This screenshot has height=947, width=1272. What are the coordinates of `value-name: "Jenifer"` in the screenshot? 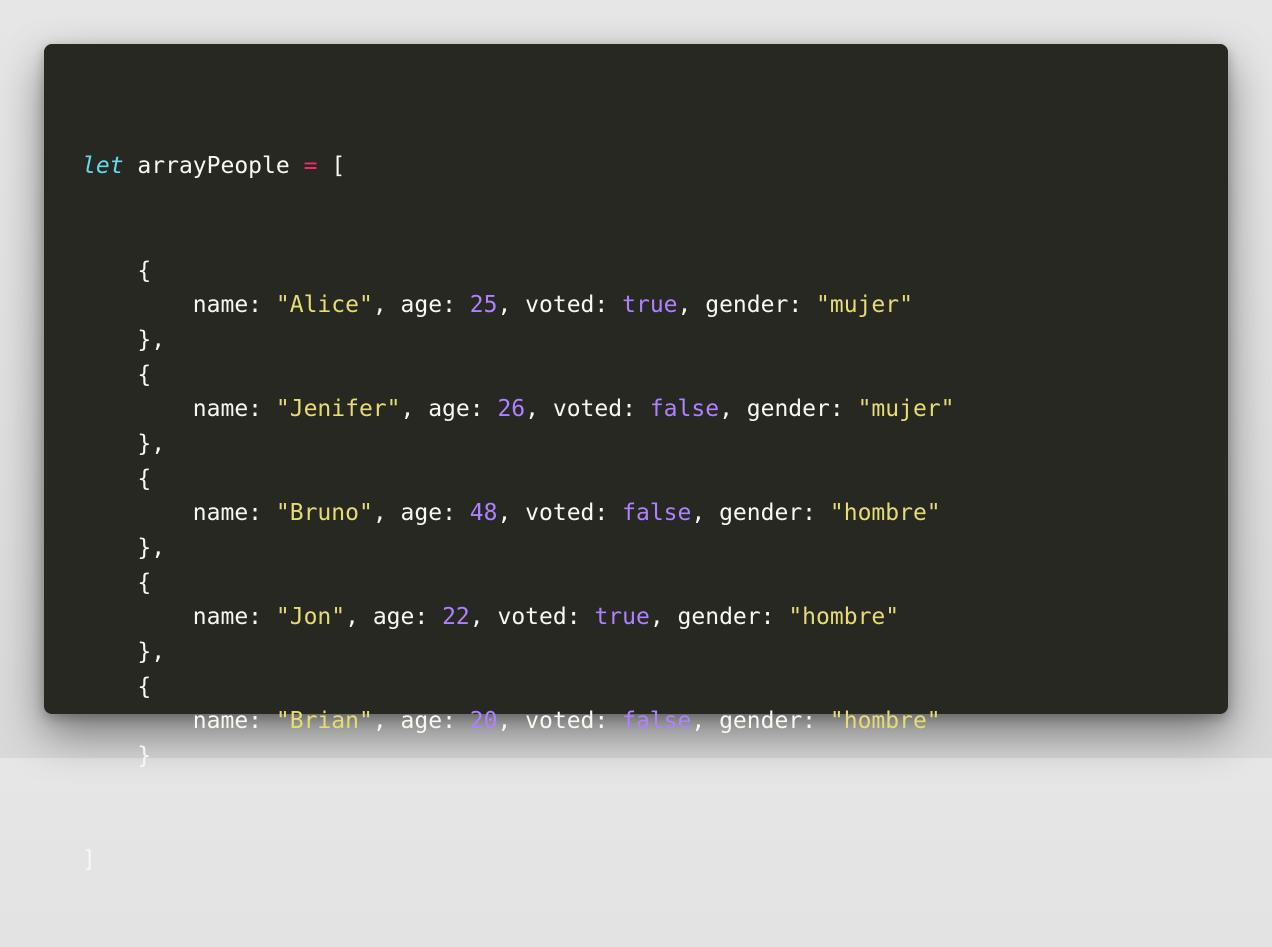 It's located at (338, 409).